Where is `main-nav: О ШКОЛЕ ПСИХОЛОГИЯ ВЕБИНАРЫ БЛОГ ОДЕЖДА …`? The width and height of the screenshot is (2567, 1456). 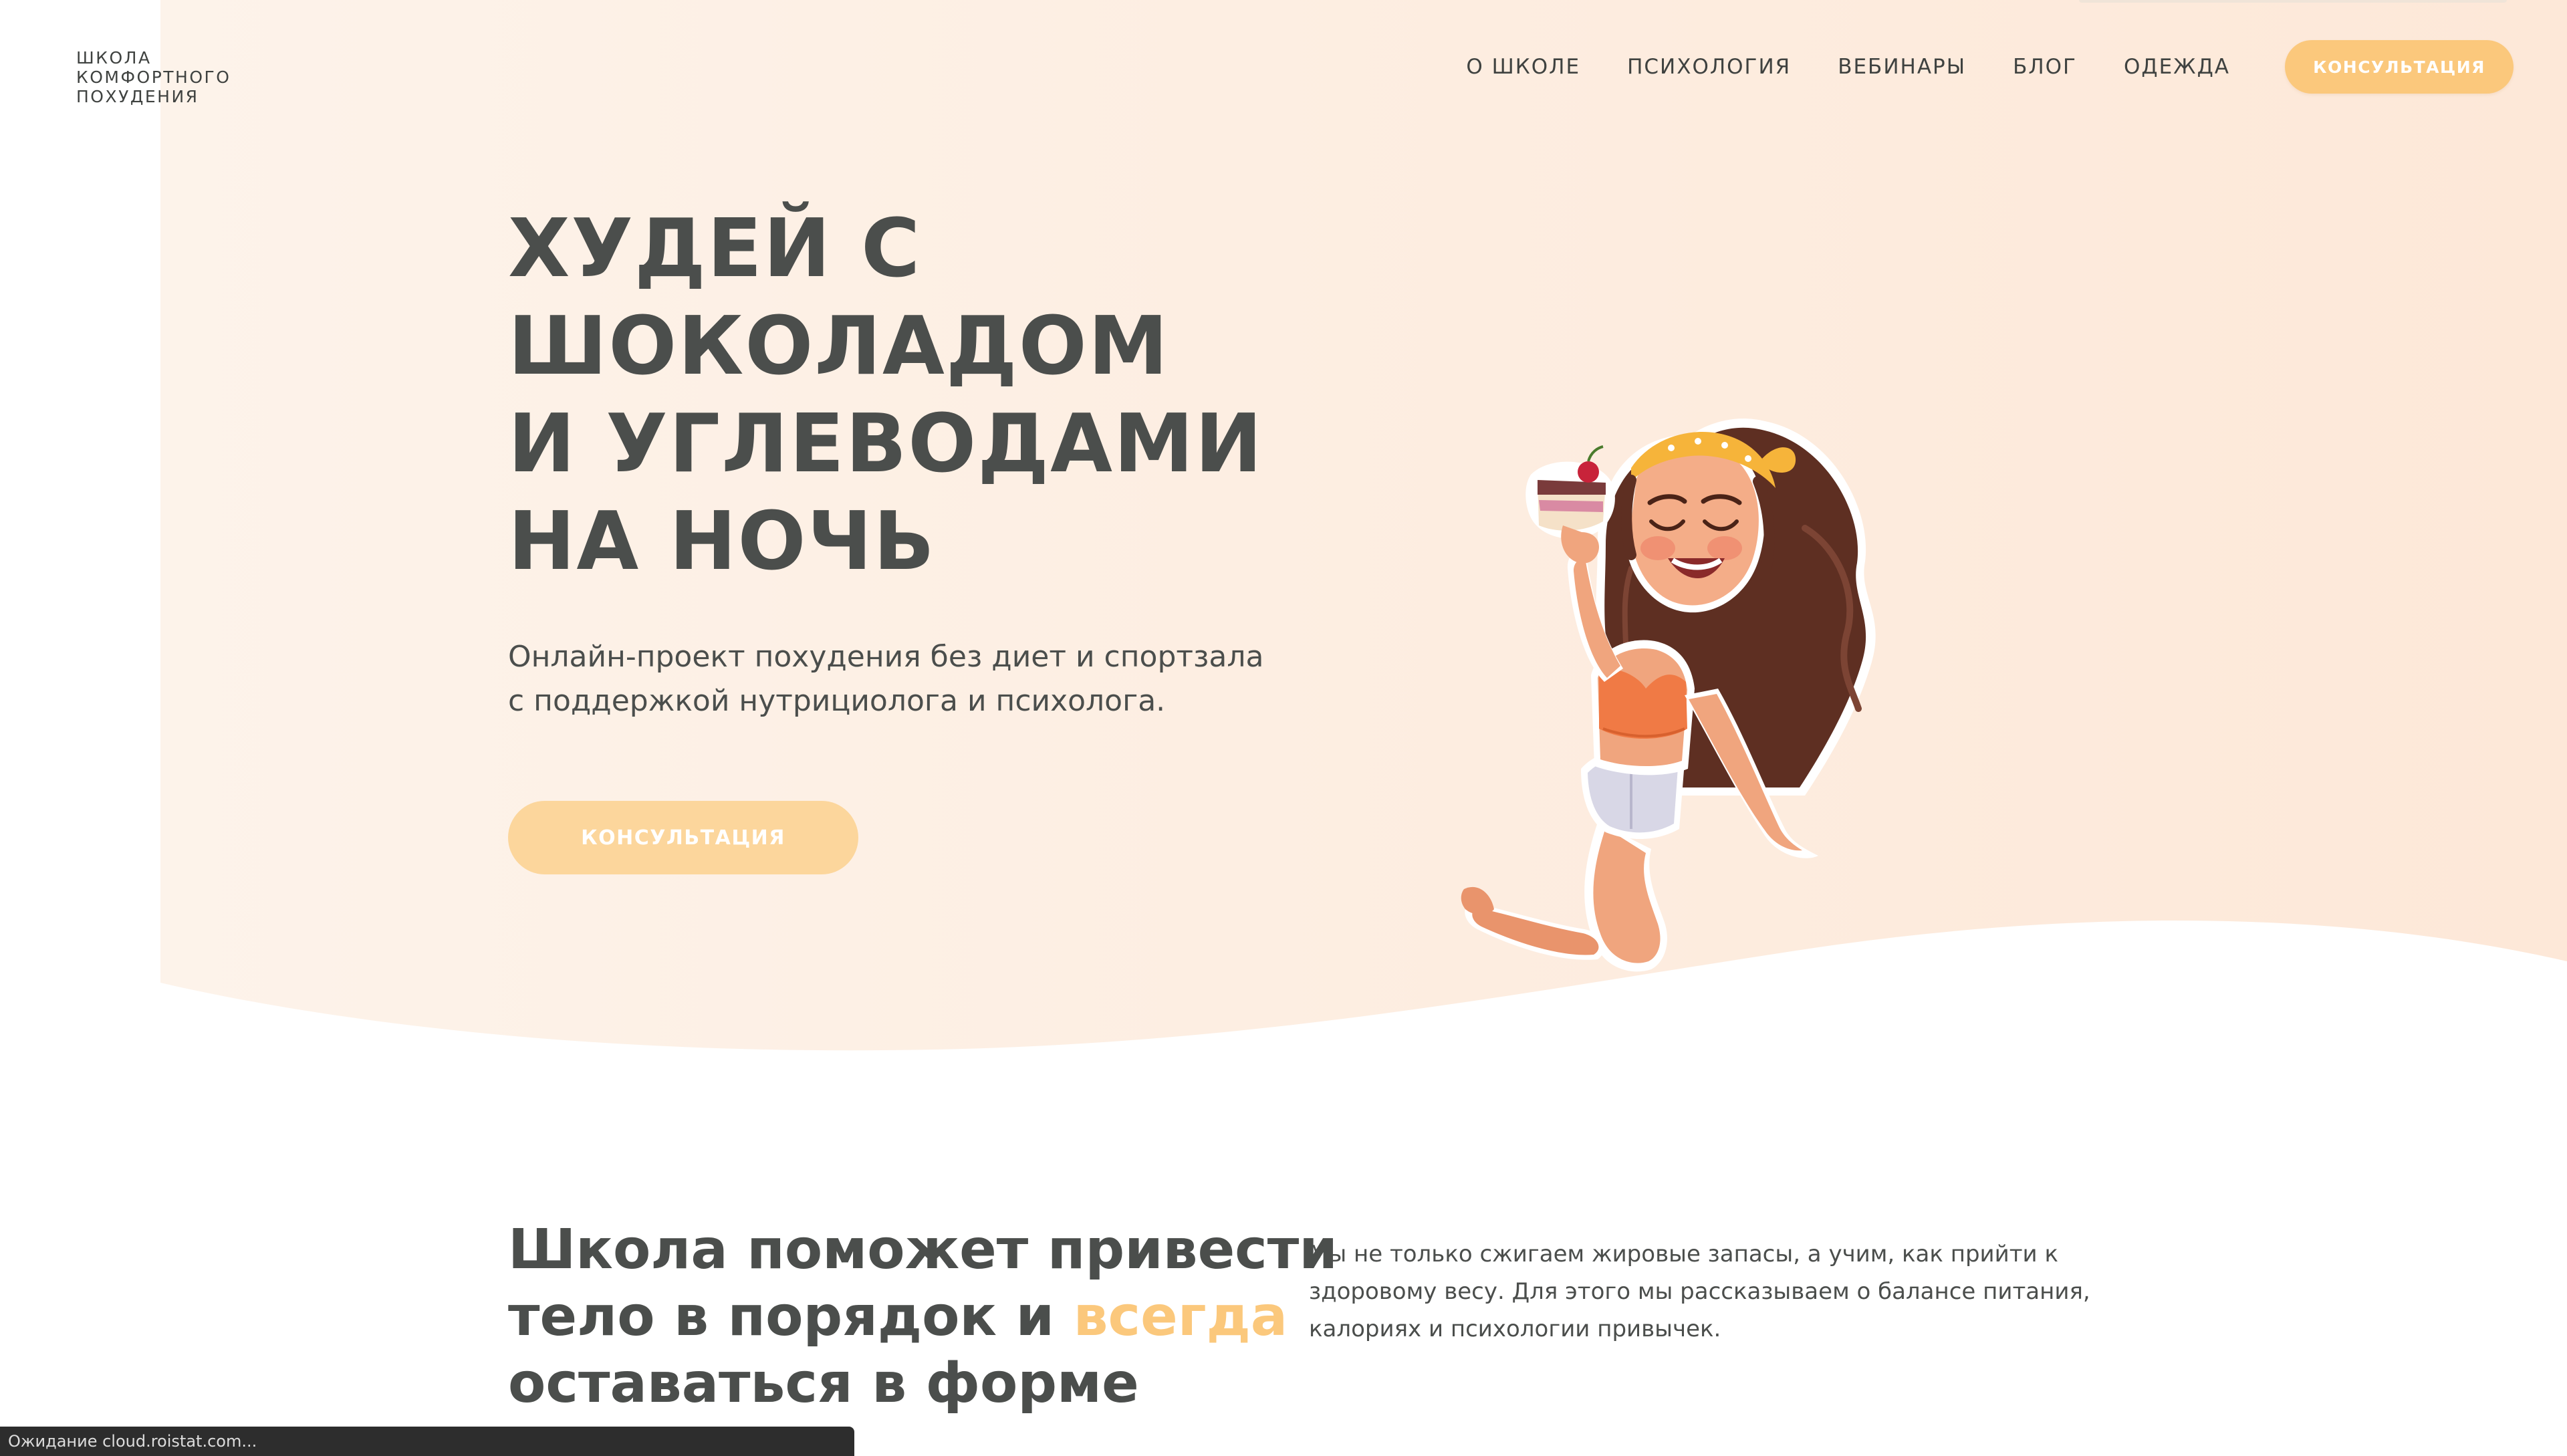 main-nav: О ШКОЛЕ ПСИХОЛОГИЯ ВЕБИНАРЫ БЛОГ ОДЕЖДА … is located at coordinates (1990, 67).